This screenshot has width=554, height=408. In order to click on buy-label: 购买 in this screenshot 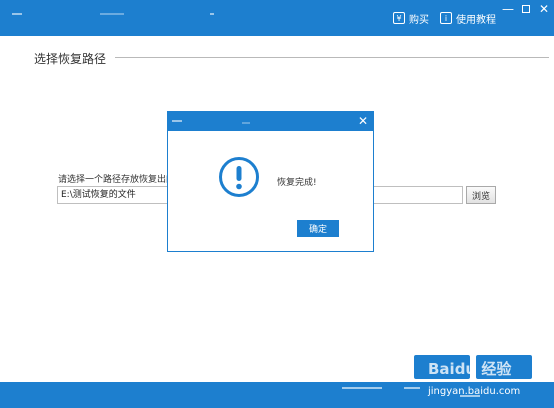, I will do `click(419, 20)`.